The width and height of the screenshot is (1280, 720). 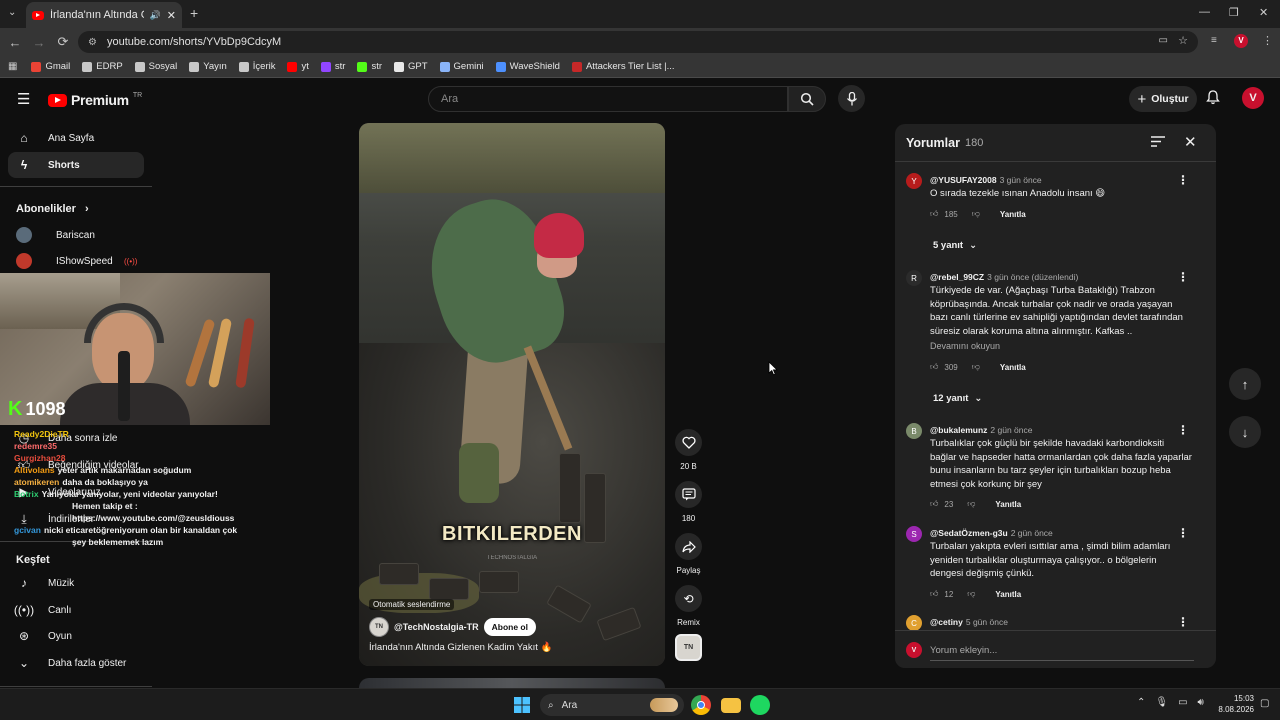 What do you see at coordinates (436, 627) in the screenshot?
I see `channel-name: @TechNostalgia-TR` at bounding box center [436, 627].